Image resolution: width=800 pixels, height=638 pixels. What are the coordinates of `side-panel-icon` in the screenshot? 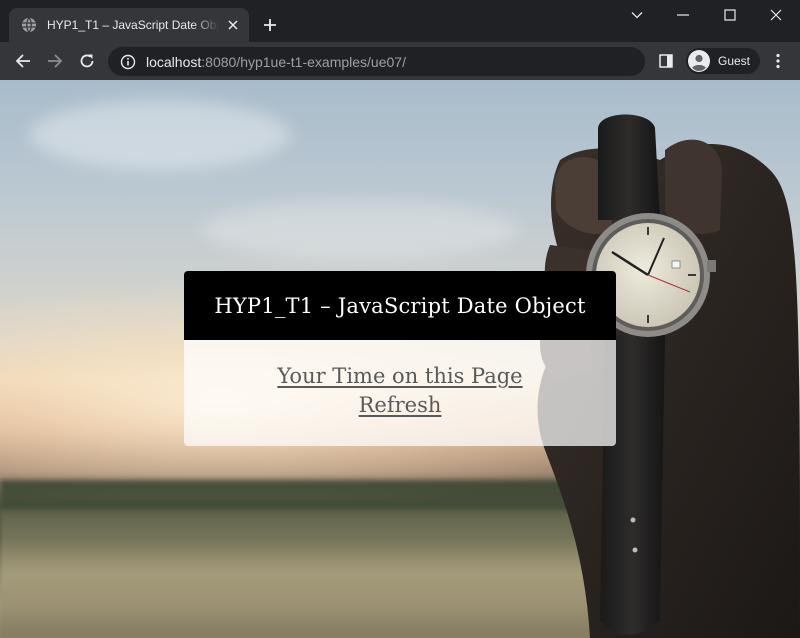 It's located at (666, 61).